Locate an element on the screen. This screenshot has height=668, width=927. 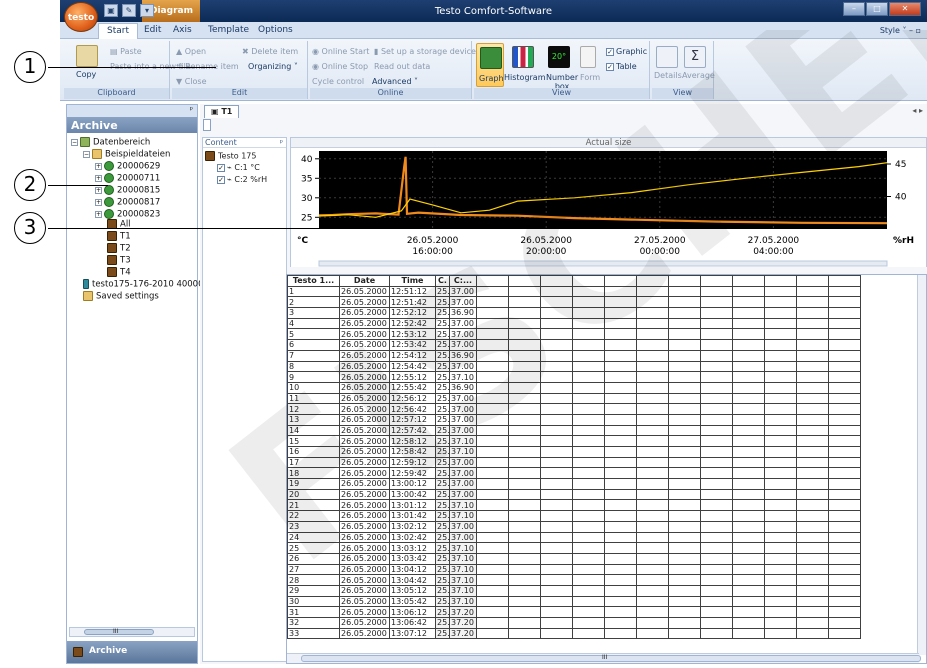
table-row: 626.05.200012:53:4225.537.00 is located at coordinates (574, 345).